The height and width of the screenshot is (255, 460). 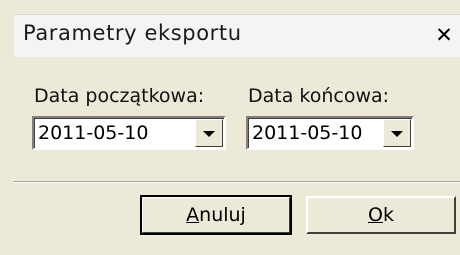 I want to click on ok-mnemonic: O, so click(x=375, y=215).